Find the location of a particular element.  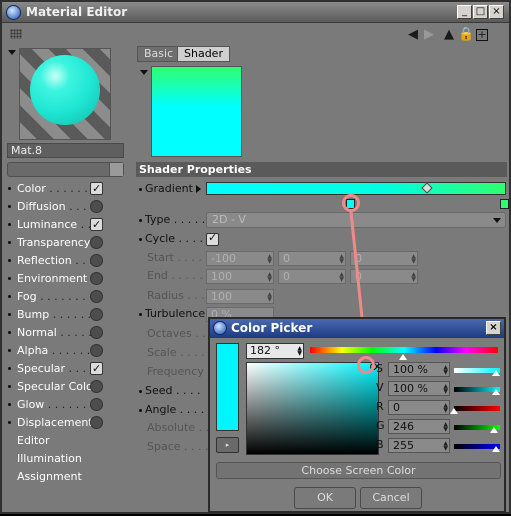

g-label: G is located at coordinates (380, 425).